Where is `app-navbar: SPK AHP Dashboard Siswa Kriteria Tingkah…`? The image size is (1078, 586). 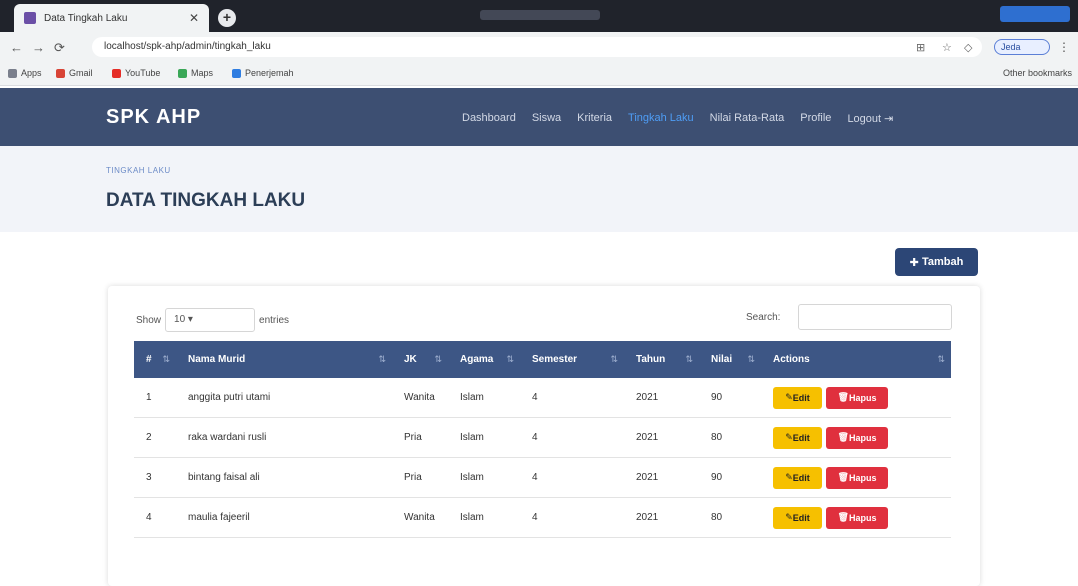 app-navbar: SPK AHP Dashboard Siswa Kriteria Tingkah… is located at coordinates (539, 117).